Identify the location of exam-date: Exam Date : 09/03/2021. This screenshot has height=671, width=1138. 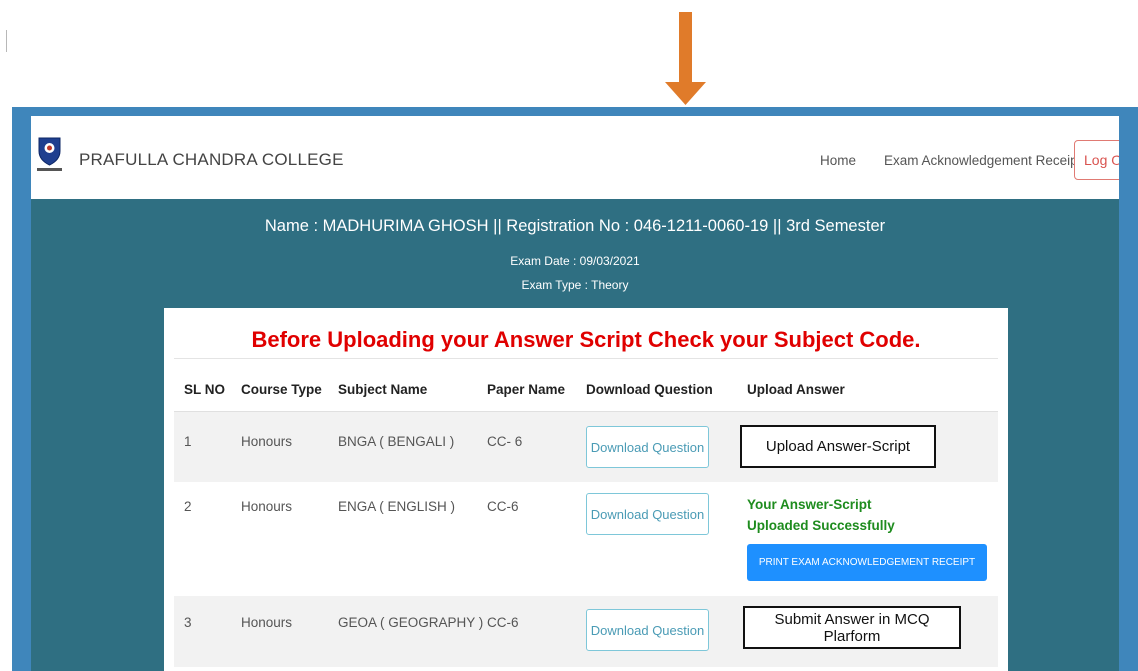
(575, 261).